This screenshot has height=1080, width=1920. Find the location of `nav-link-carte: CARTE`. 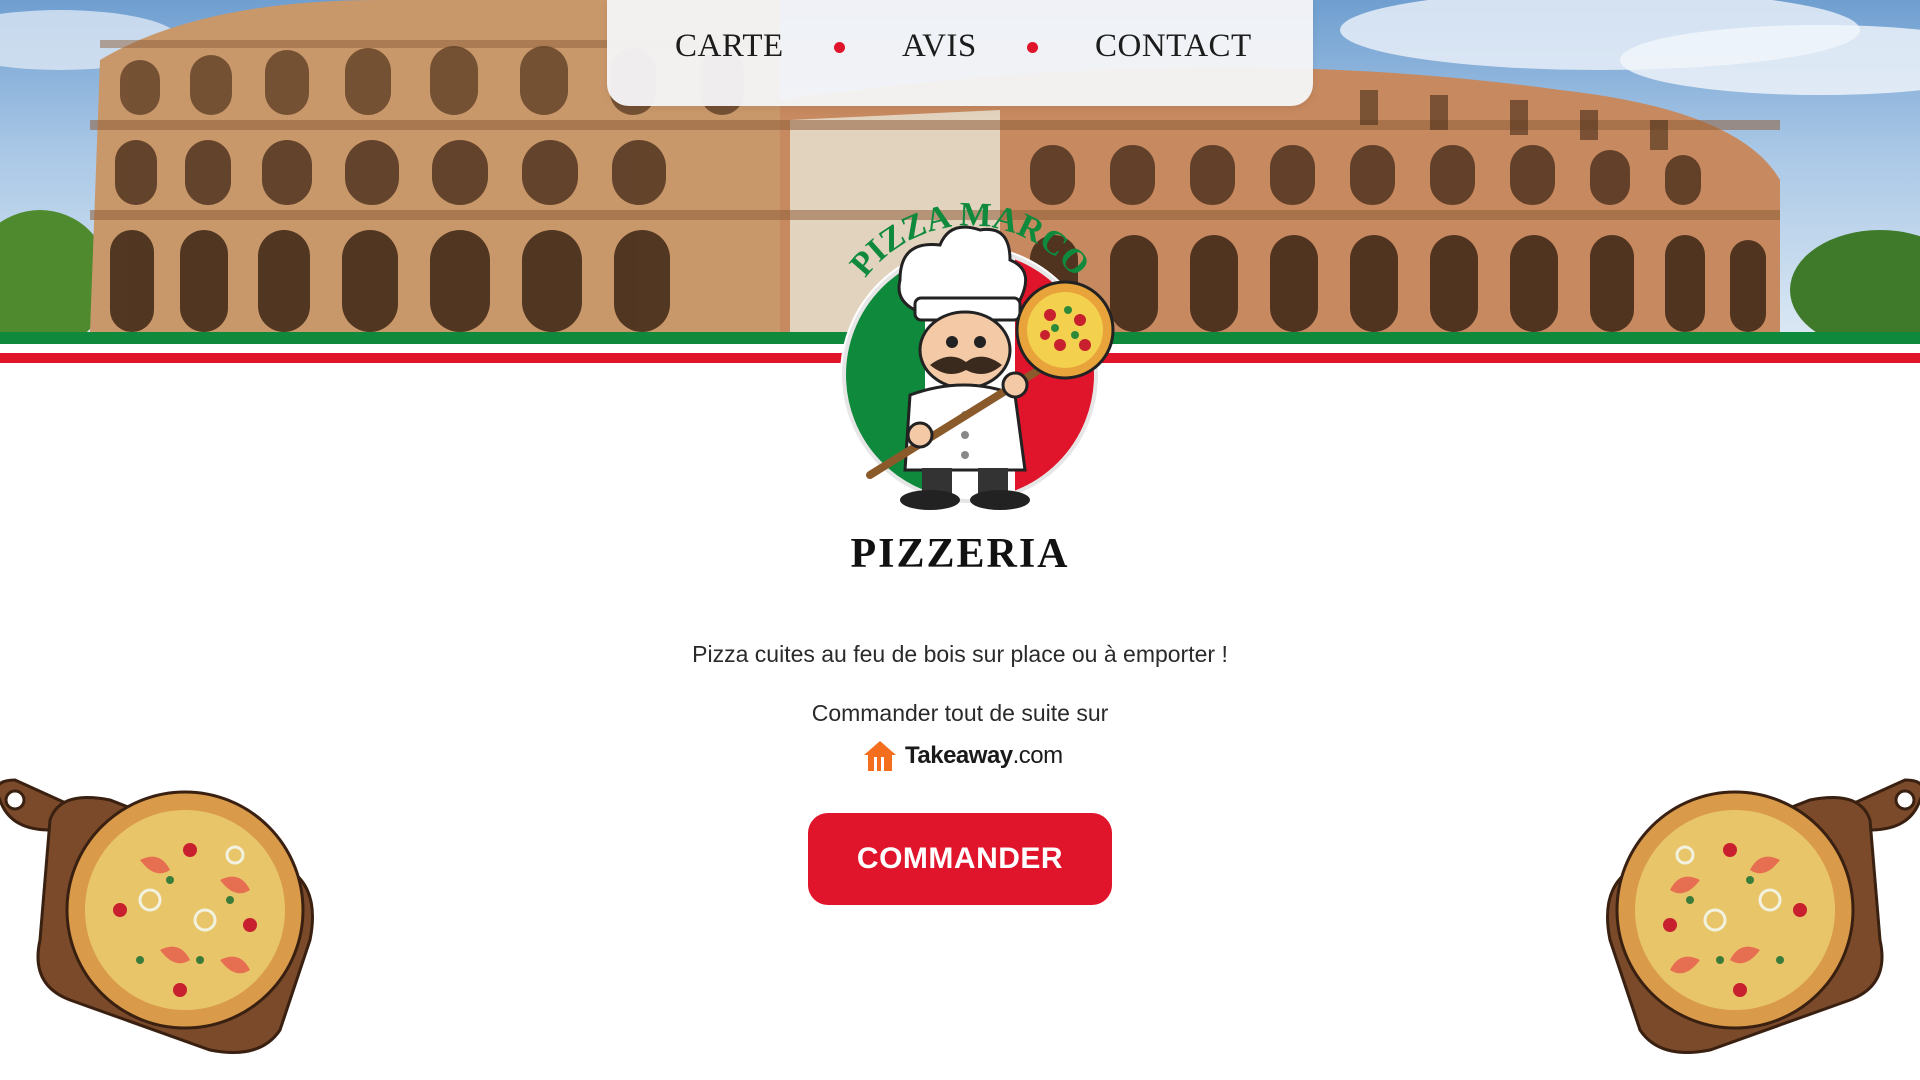

nav-link-carte: CARTE is located at coordinates (729, 46).